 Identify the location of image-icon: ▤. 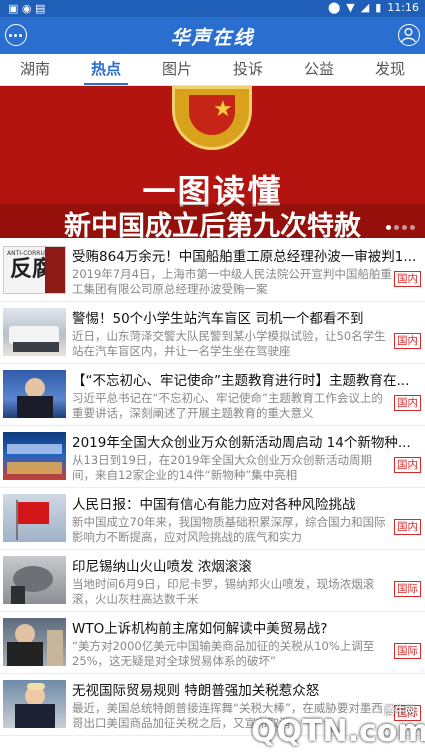
(40, 8).